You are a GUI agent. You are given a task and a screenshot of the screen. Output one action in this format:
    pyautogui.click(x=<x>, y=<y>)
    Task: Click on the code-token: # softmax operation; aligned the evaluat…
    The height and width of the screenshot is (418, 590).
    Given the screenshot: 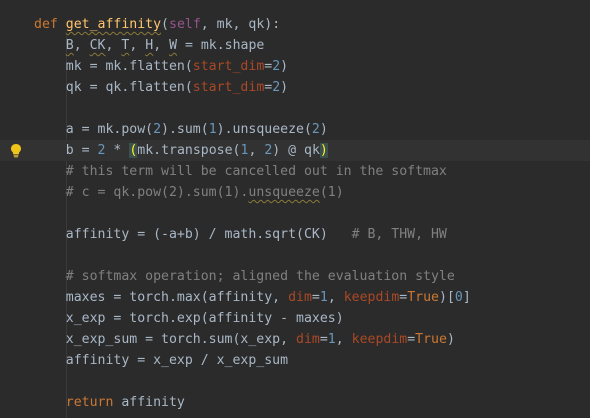 What is the action you would take?
    pyautogui.click(x=244, y=276)
    